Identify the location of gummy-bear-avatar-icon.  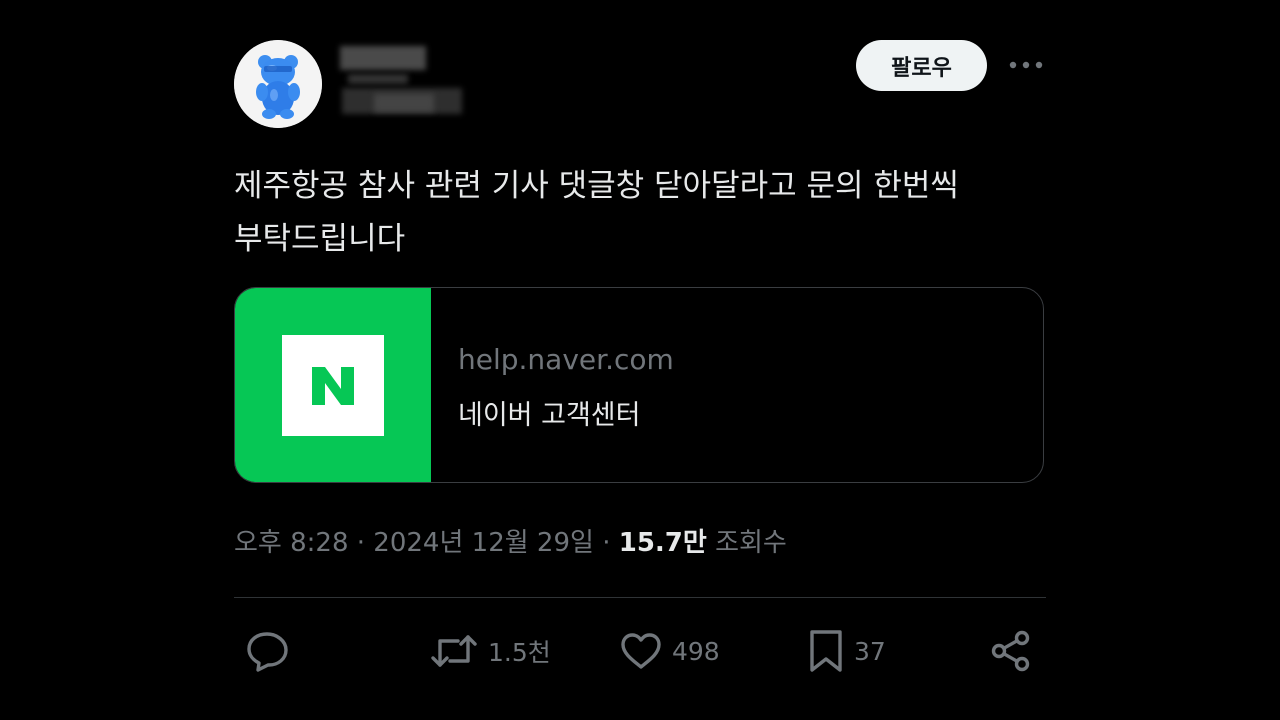
(278, 84).